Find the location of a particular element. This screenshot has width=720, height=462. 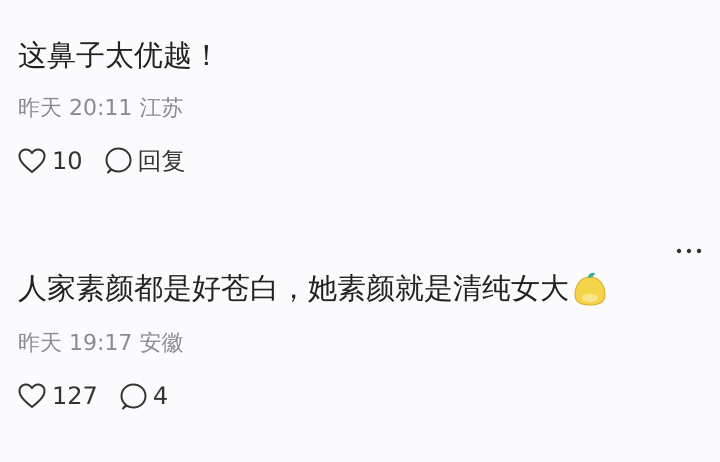

comment-meta: 昨天 19:17 安徽 is located at coordinates (101, 344).